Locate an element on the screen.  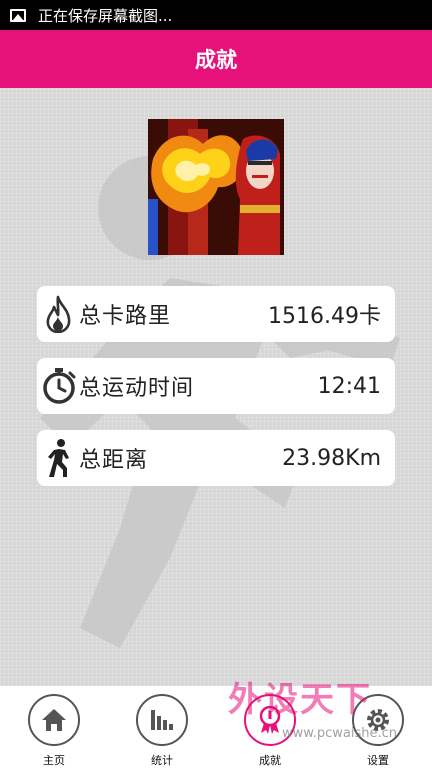
nav-achievements-button is located at coordinates (270, 720).